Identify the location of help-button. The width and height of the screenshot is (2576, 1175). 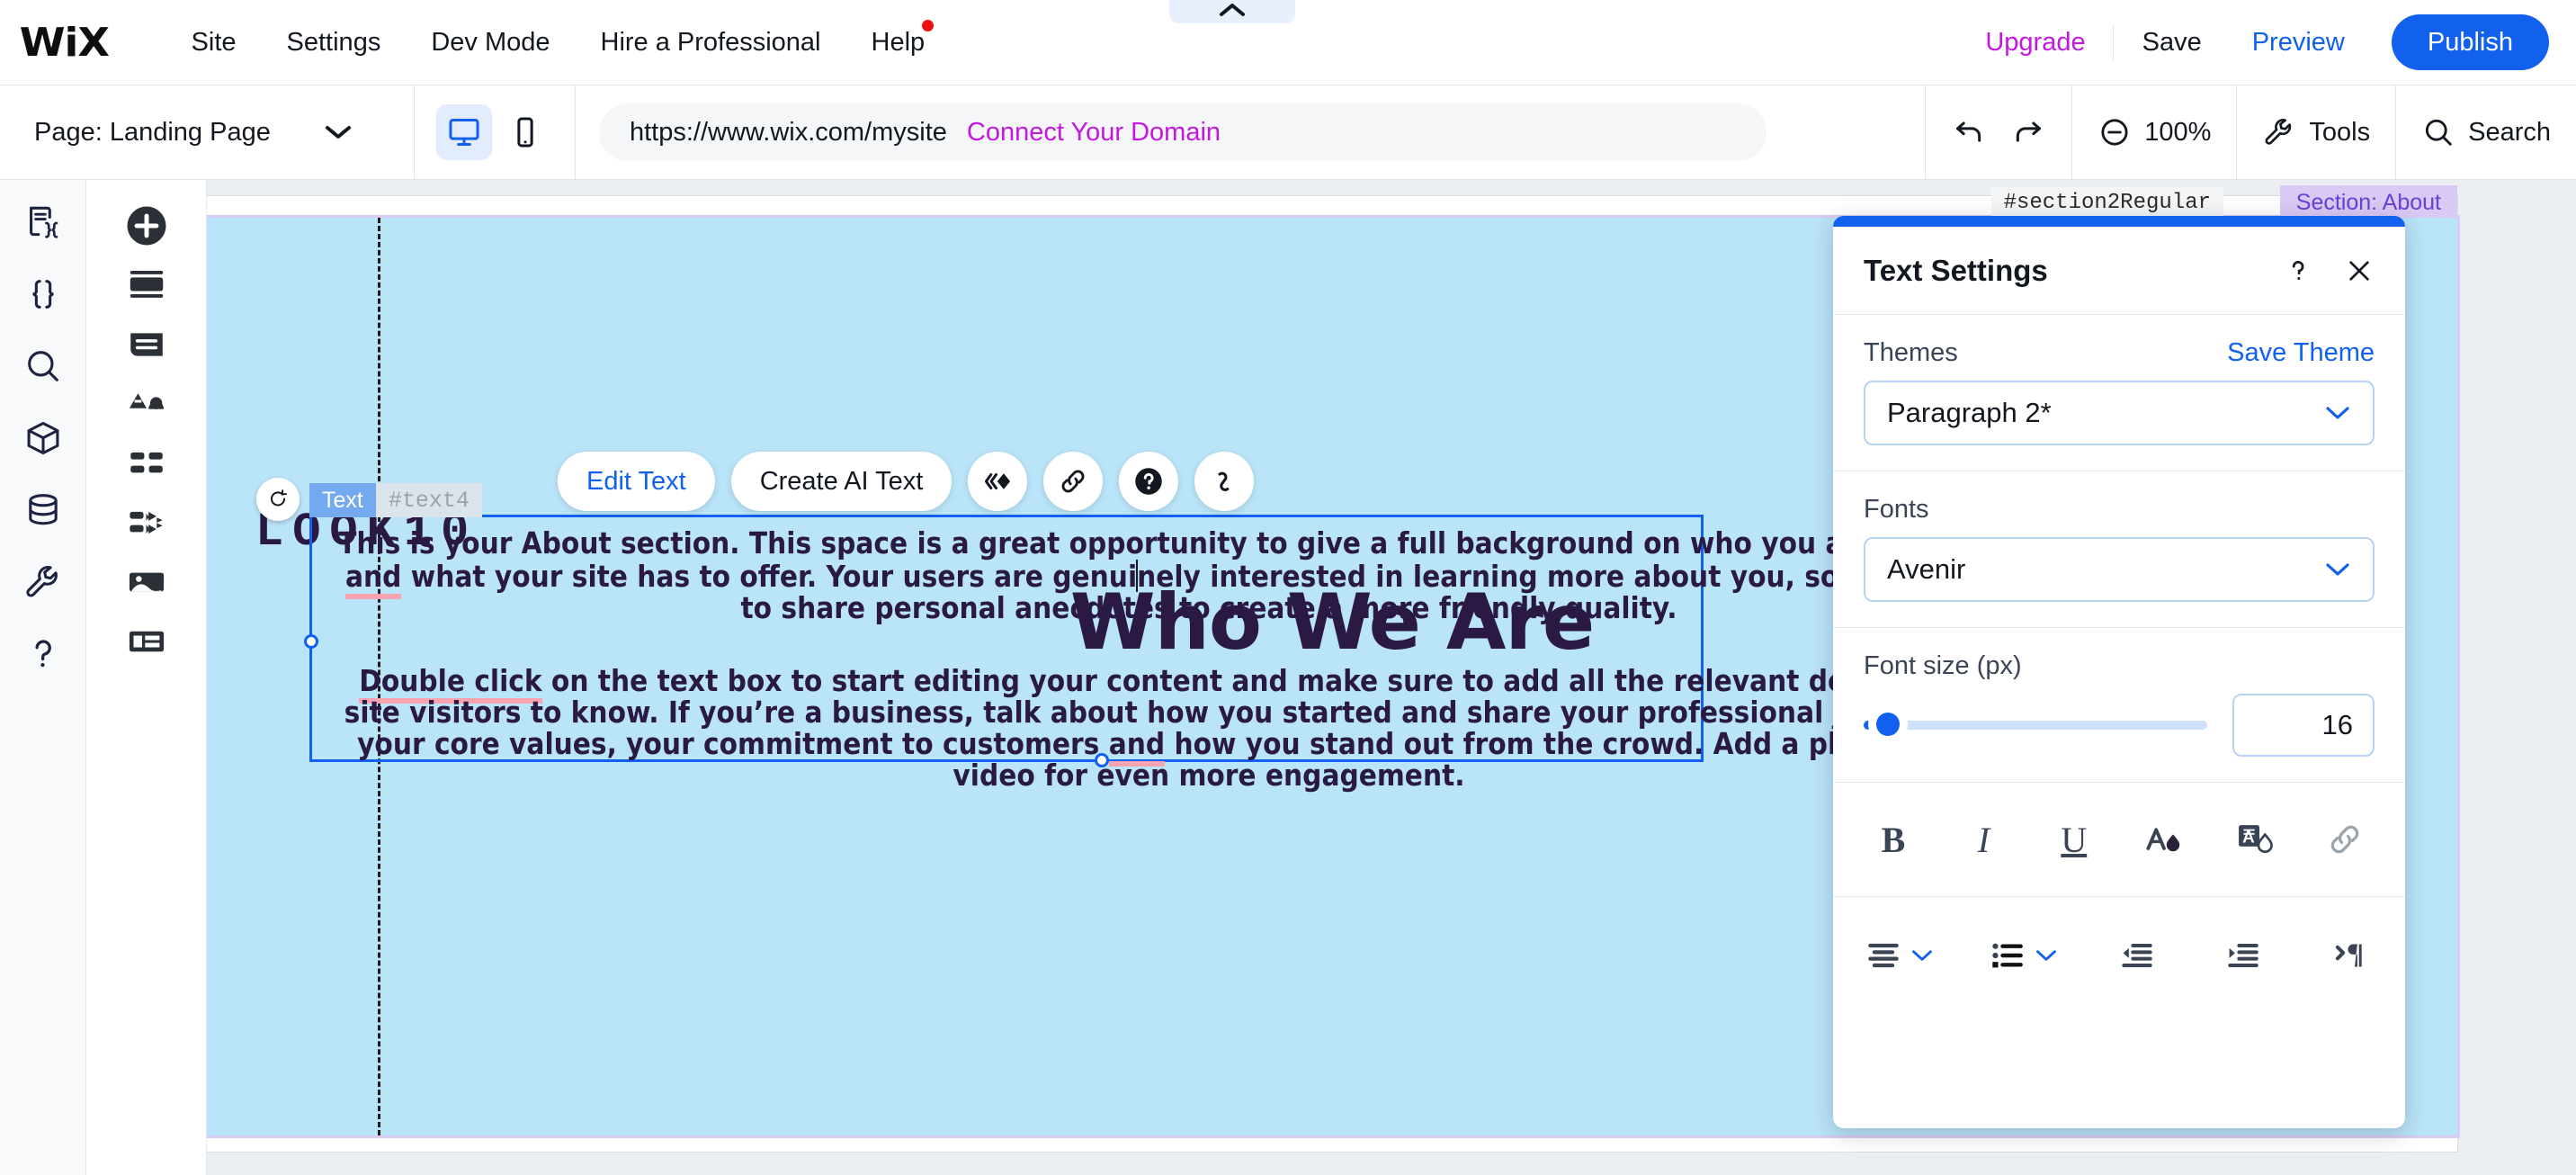
(1149, 481).